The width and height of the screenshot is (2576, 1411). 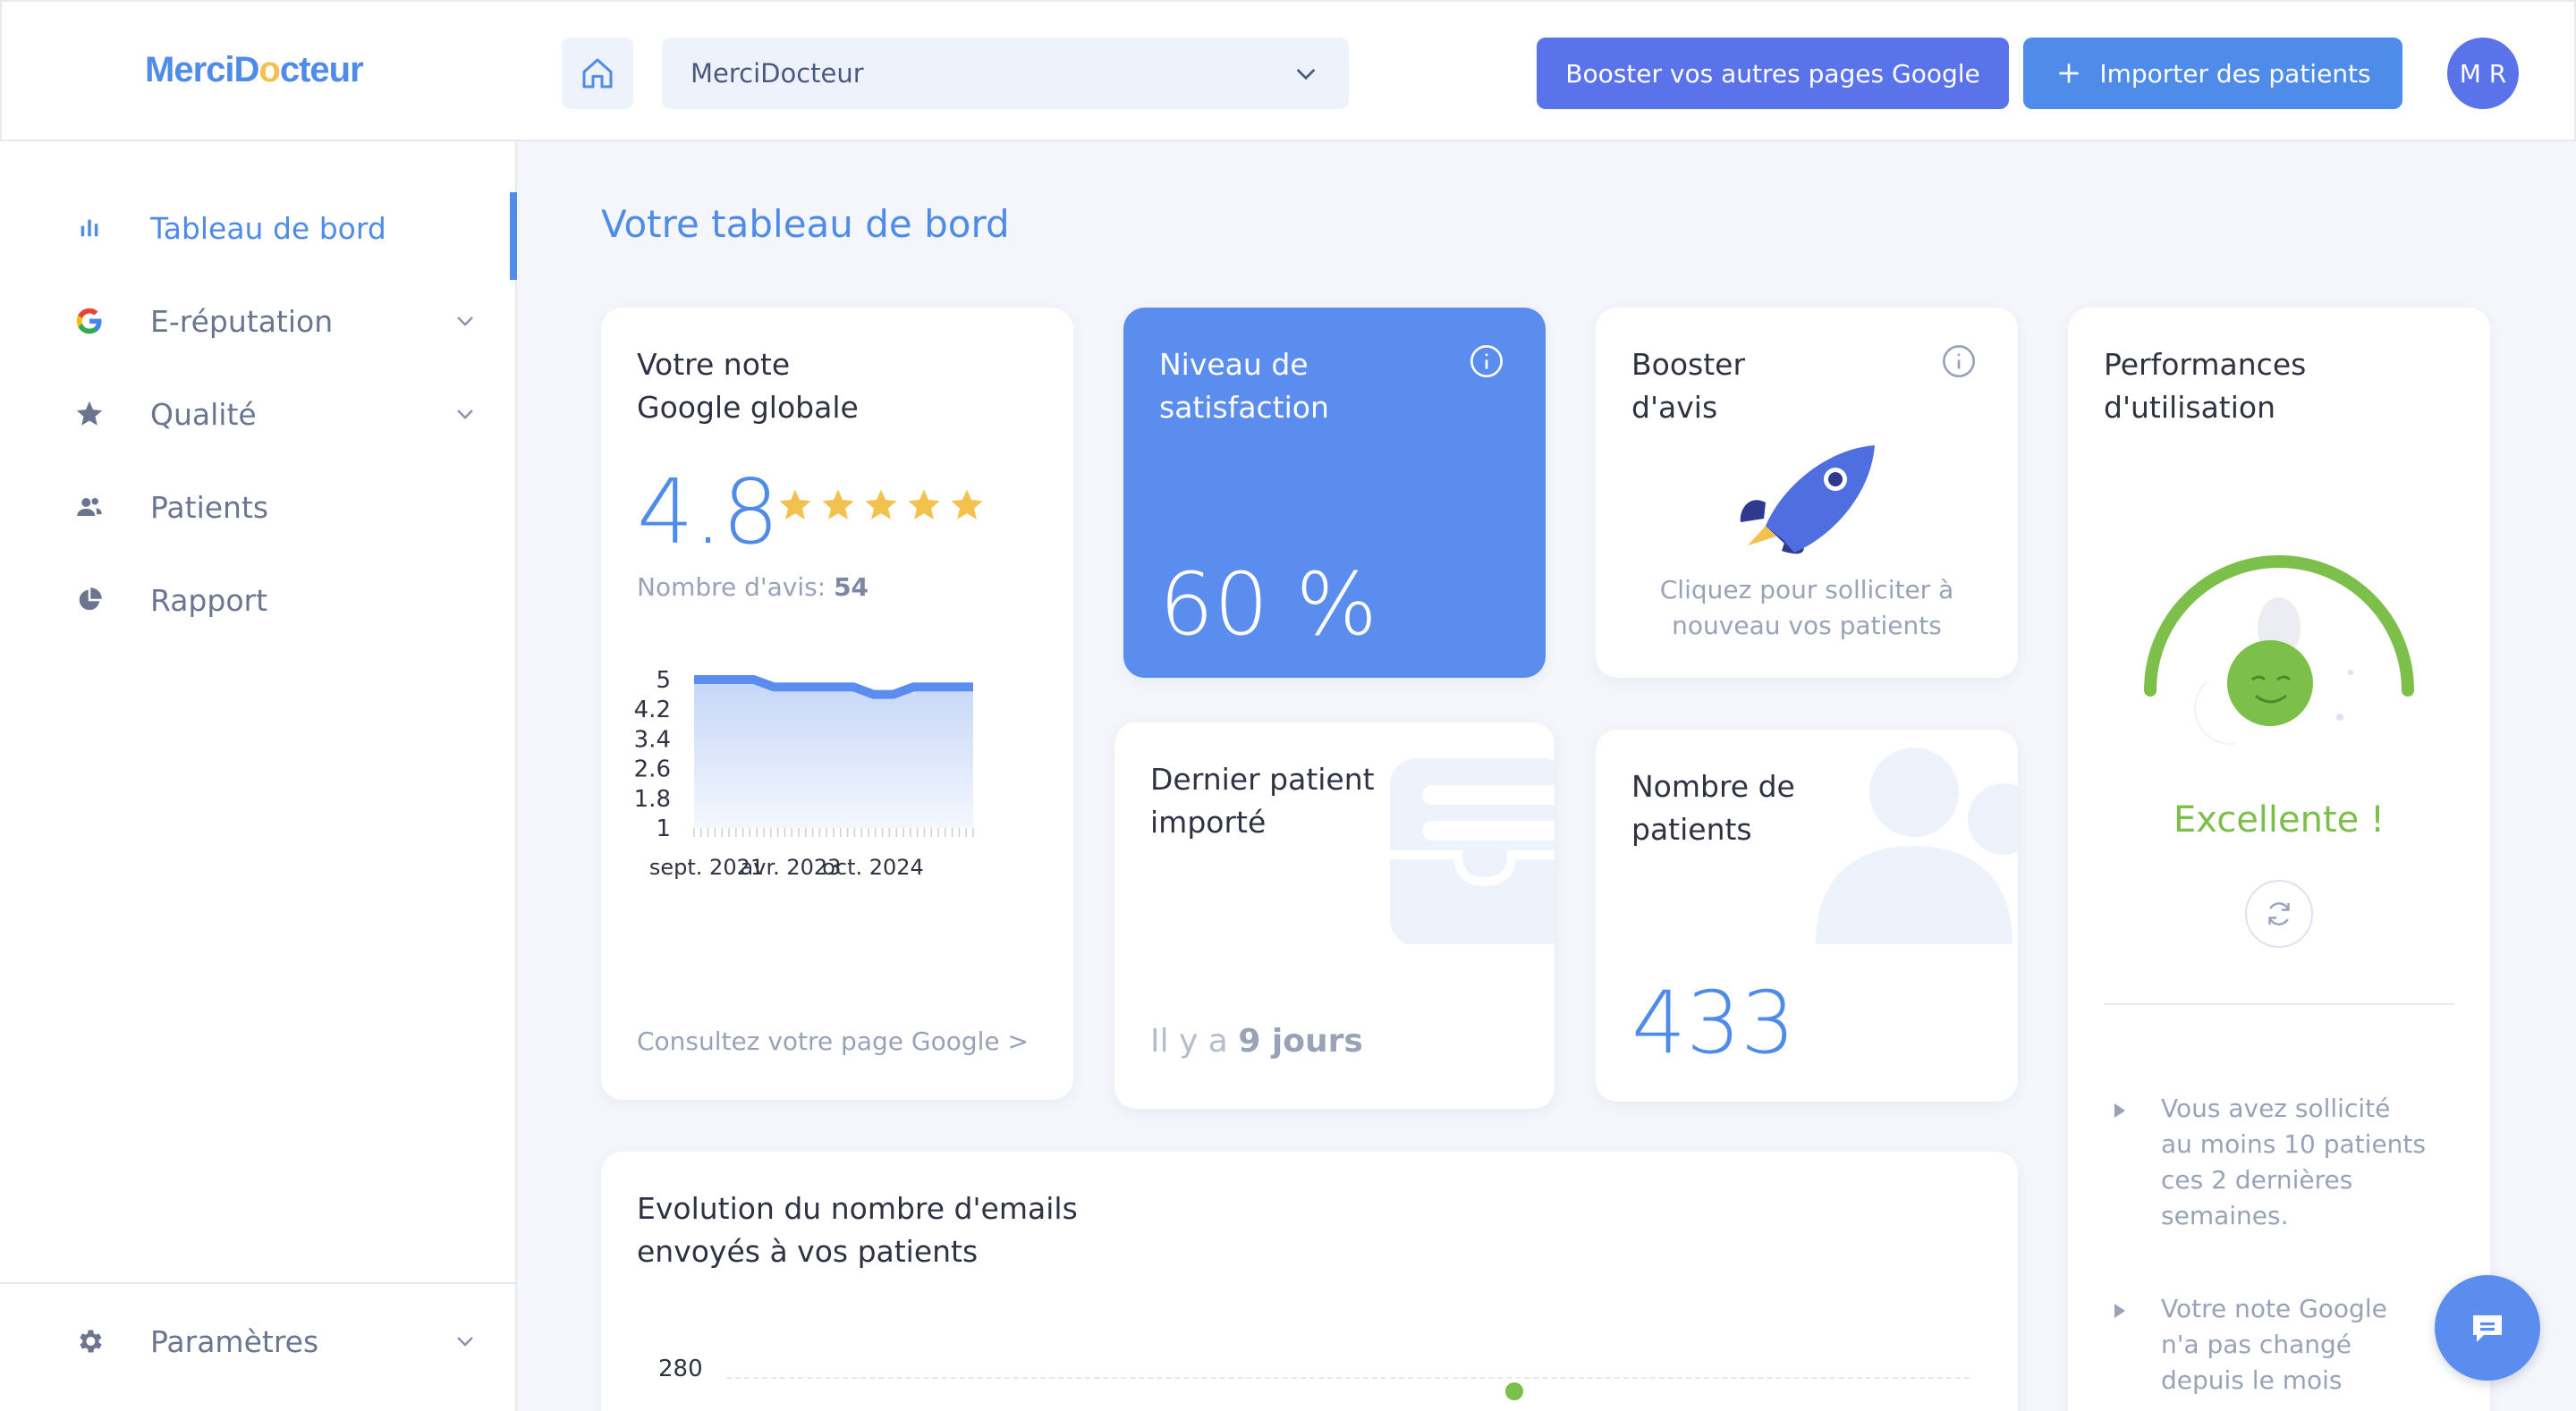 I want to click on chat-icon, so click(x=2487, y=1329).